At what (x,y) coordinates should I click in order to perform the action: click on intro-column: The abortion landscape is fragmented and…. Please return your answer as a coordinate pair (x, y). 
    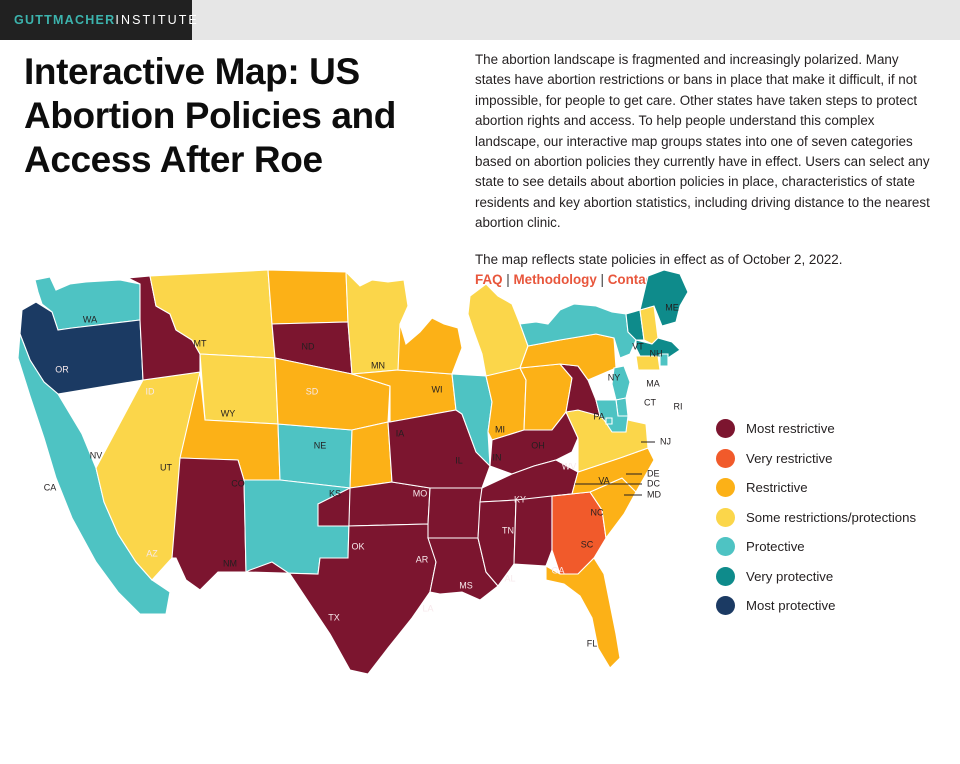
    Looking at the image, I should click on (705, 169).